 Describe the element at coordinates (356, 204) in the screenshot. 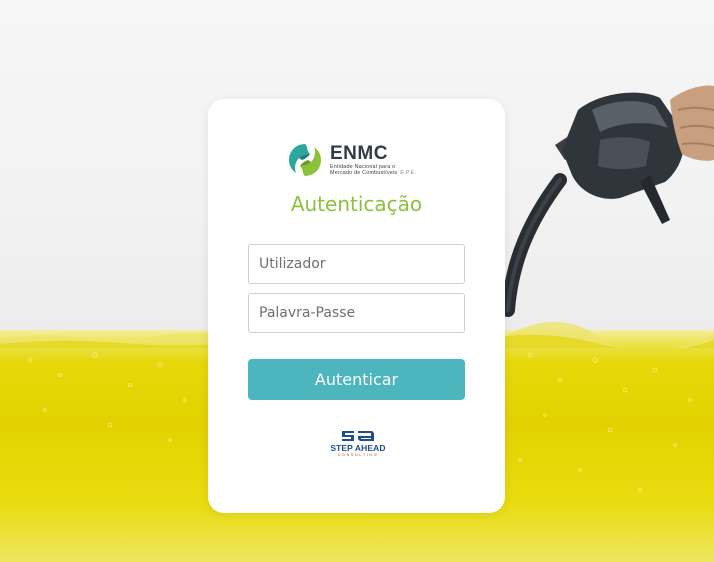

I see `page-title: Autenticação` at that location.